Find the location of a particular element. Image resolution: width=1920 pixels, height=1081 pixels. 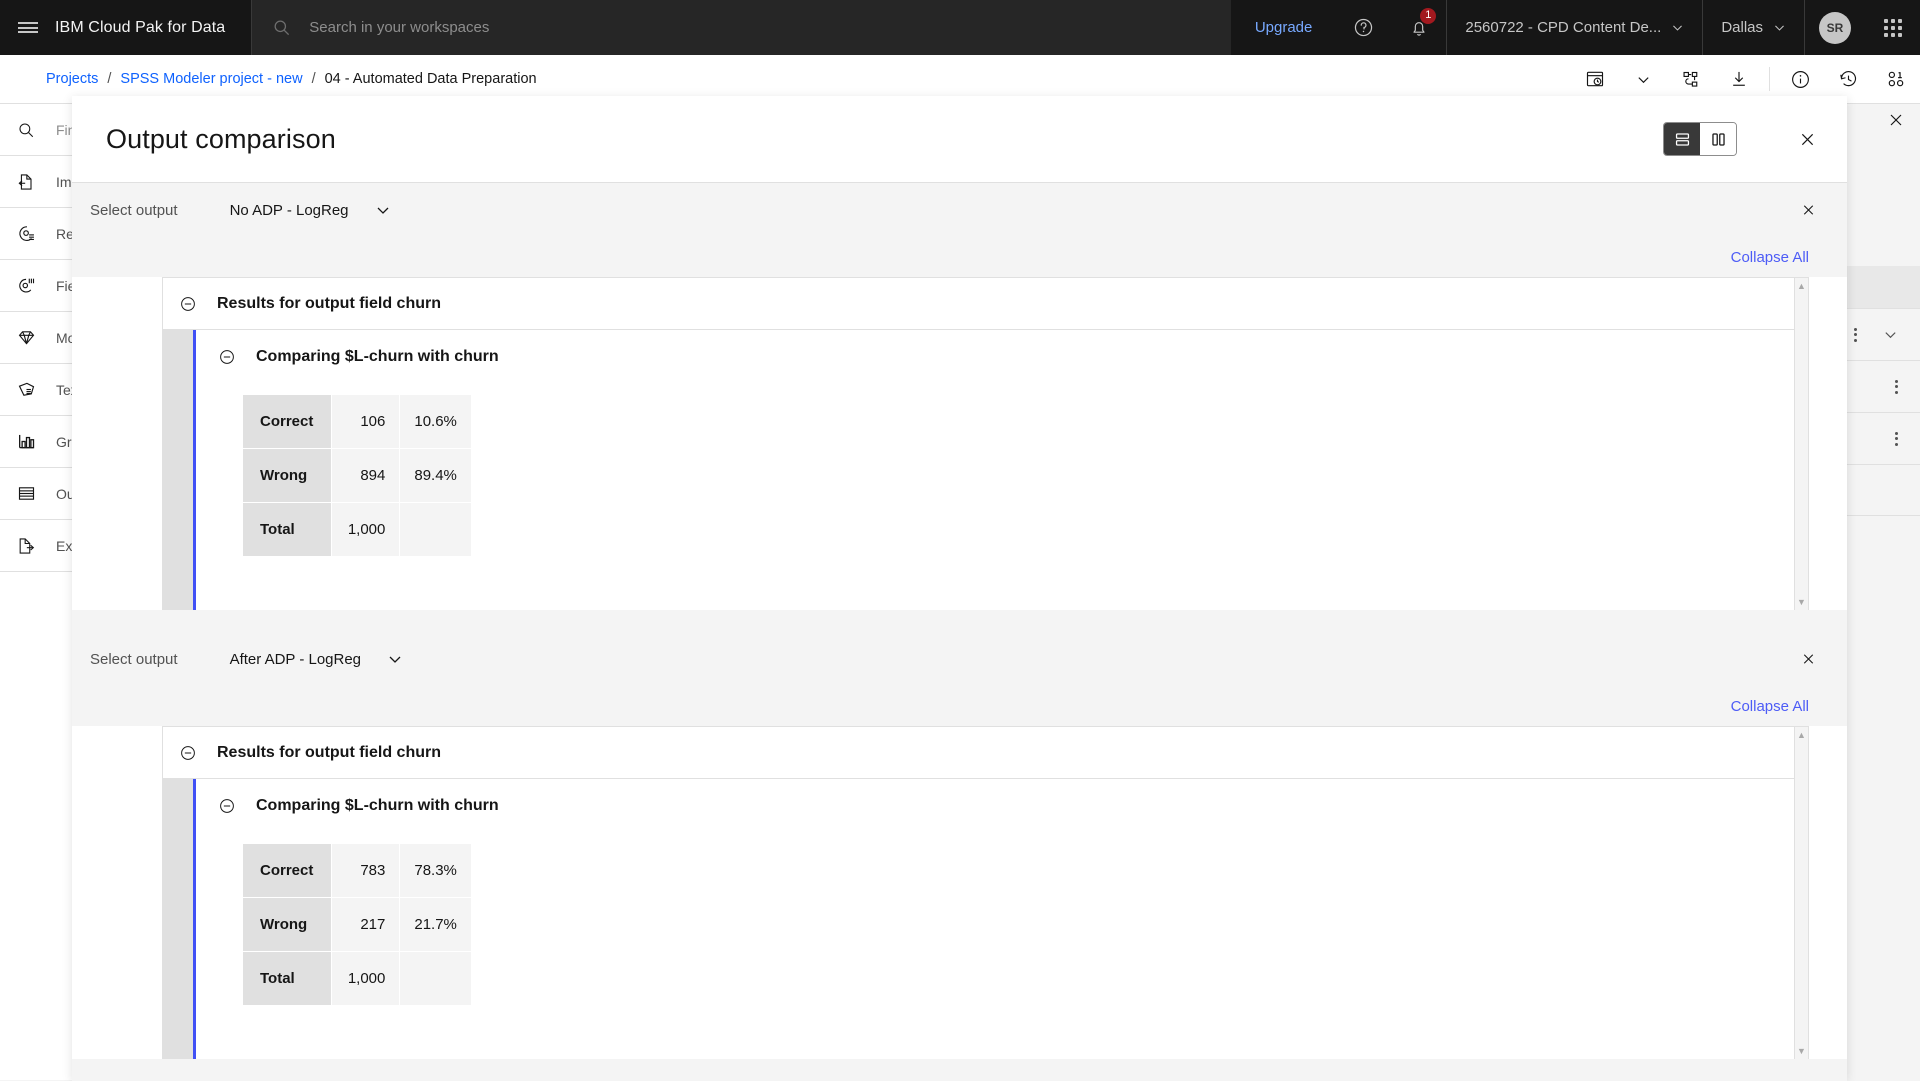

row-count: 783 is located at coordinates (366, 870).